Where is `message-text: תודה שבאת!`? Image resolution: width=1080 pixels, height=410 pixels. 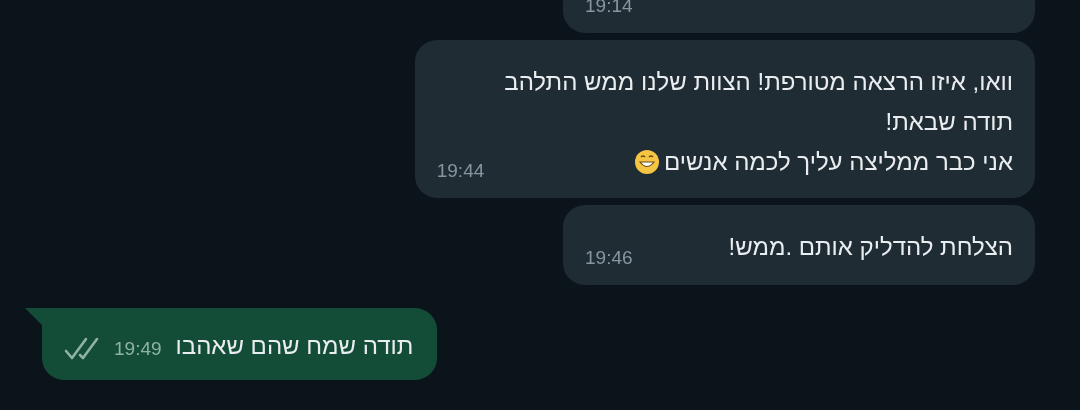 message-text: תודה שבאת! is located at coordinates (949, 122).